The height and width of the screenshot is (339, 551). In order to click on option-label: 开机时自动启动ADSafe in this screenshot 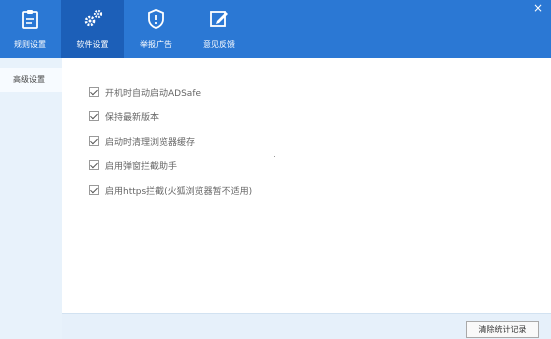, I will do `click(153, 93)`.